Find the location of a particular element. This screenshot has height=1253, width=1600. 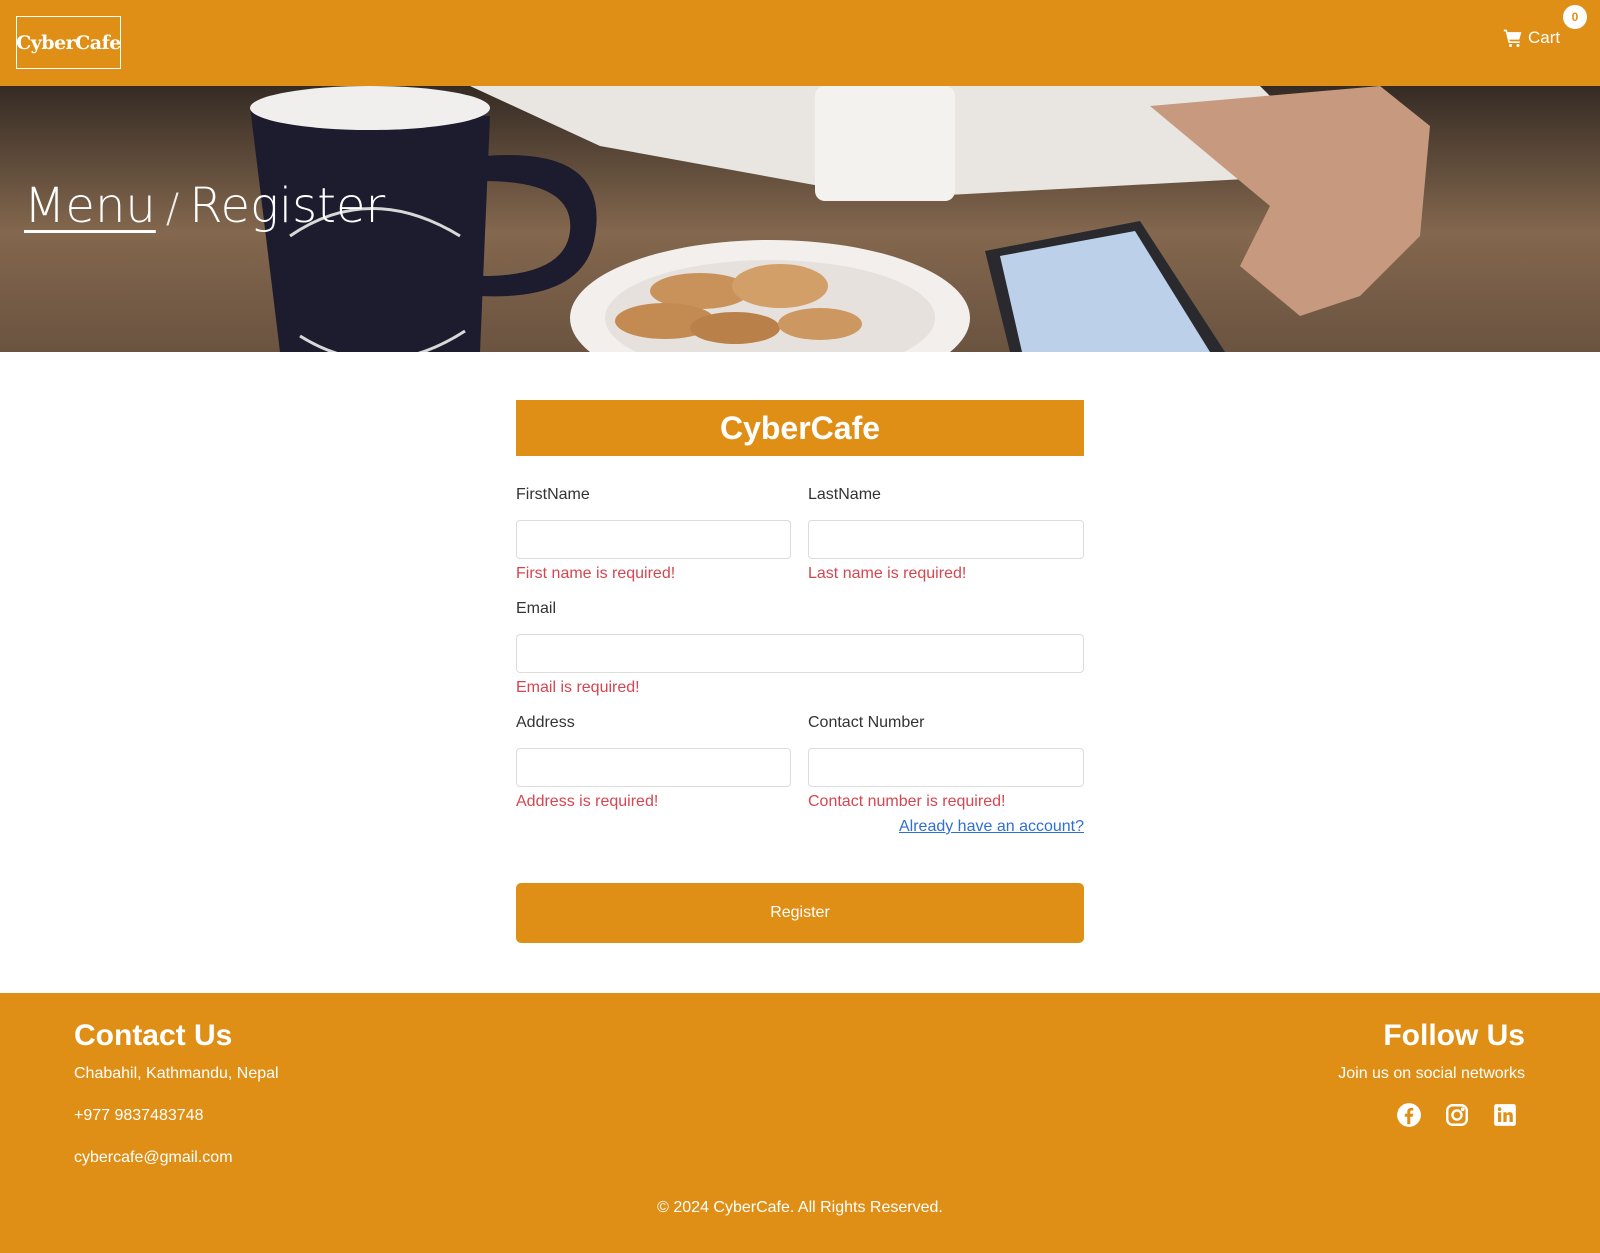

contact-number-label: Contact Number is located at coordinates (866, 722).